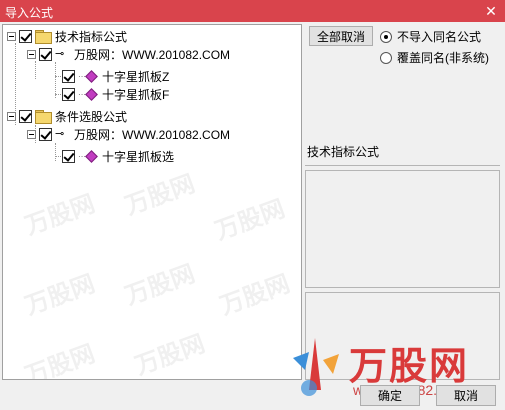 This screenshot has height=410, width=505. I want to click on radio-overwrite-label: 覆盖同名(非系统), so click(443, 58).